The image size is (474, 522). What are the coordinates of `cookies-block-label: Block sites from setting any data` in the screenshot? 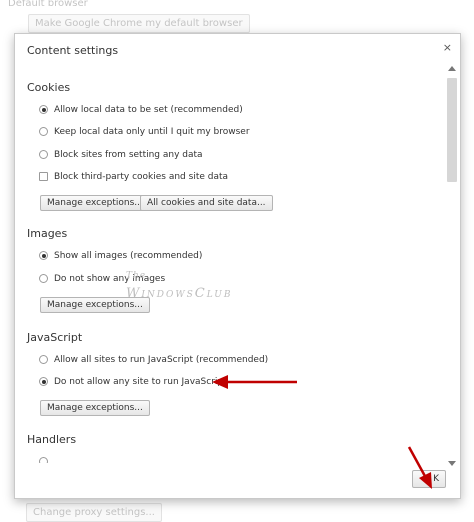 It's located at (128, 155).